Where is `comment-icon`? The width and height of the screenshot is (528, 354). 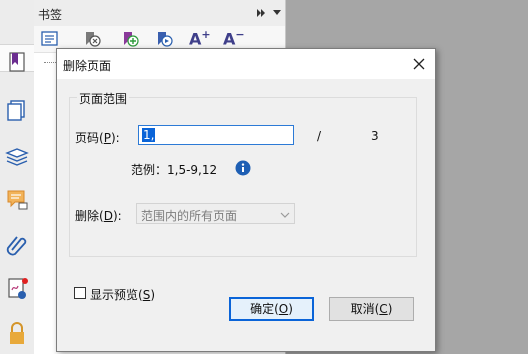 comment-icon is located at coordinates (17, 200).